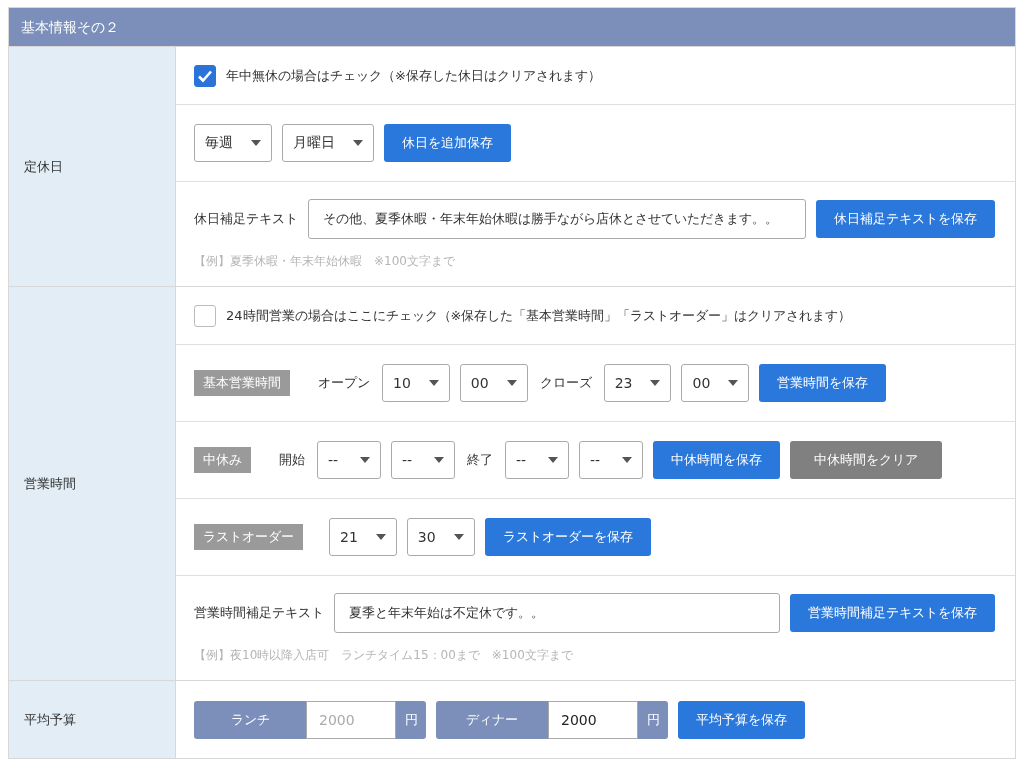 The width and height of the screenshot is (1024, 779). Describe the element at coordinates (716, 460) in the screenshot. I see `save-button: 中休時間を保存` at that location.